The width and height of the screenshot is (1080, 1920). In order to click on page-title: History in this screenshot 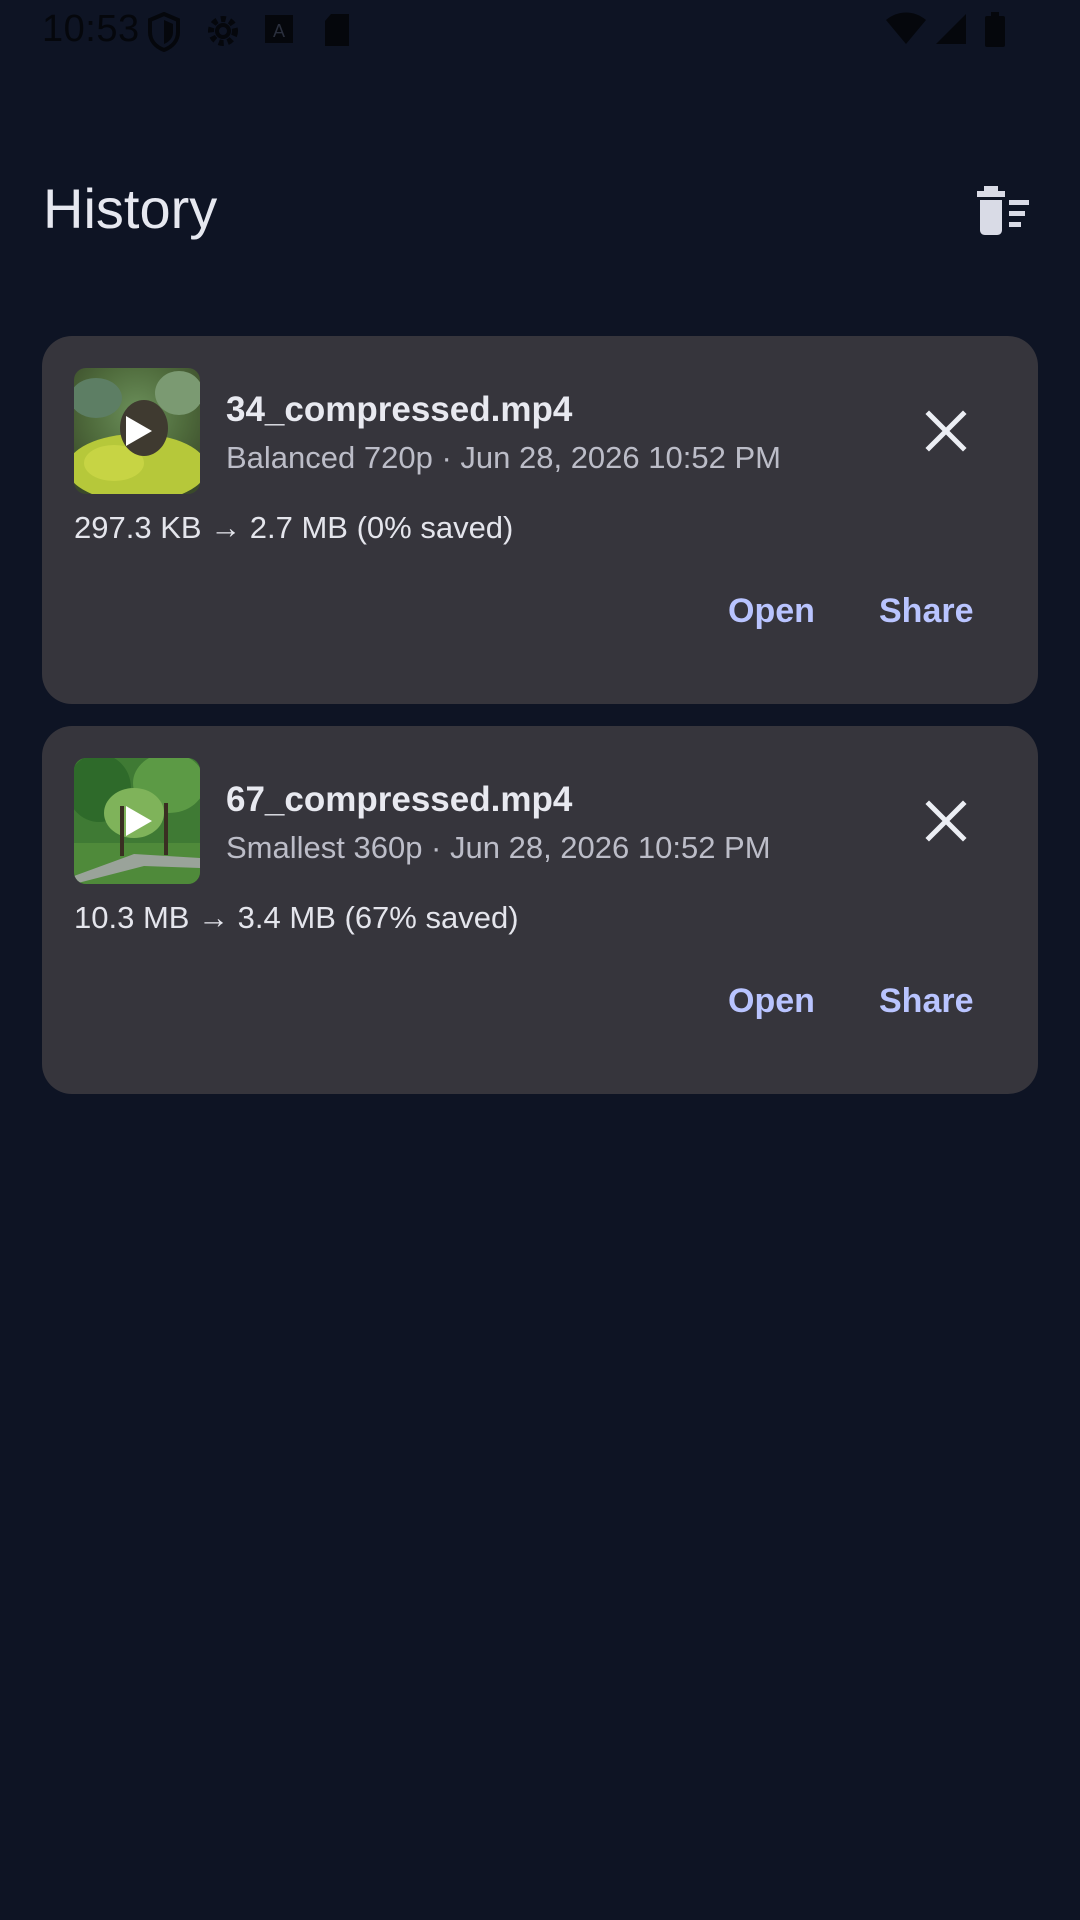, I will do `click(130, 208)`.